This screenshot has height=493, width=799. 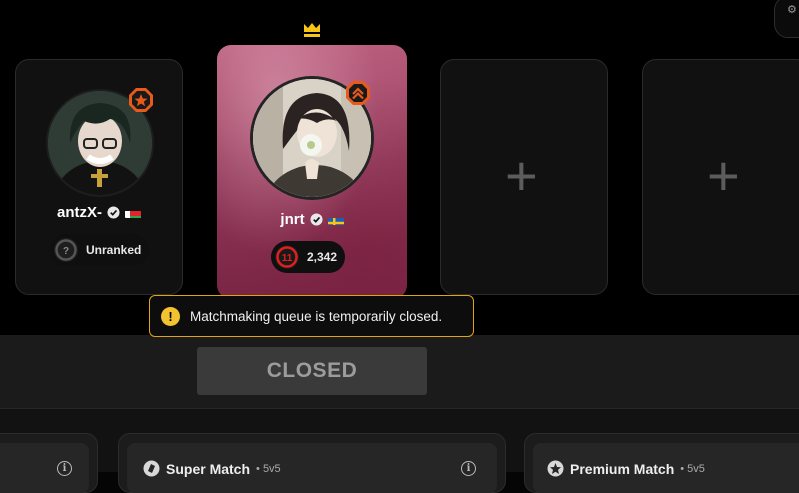 I want to click on notice-text: Matchmaking queue is temporarily closed., so click(x=316, y=316).